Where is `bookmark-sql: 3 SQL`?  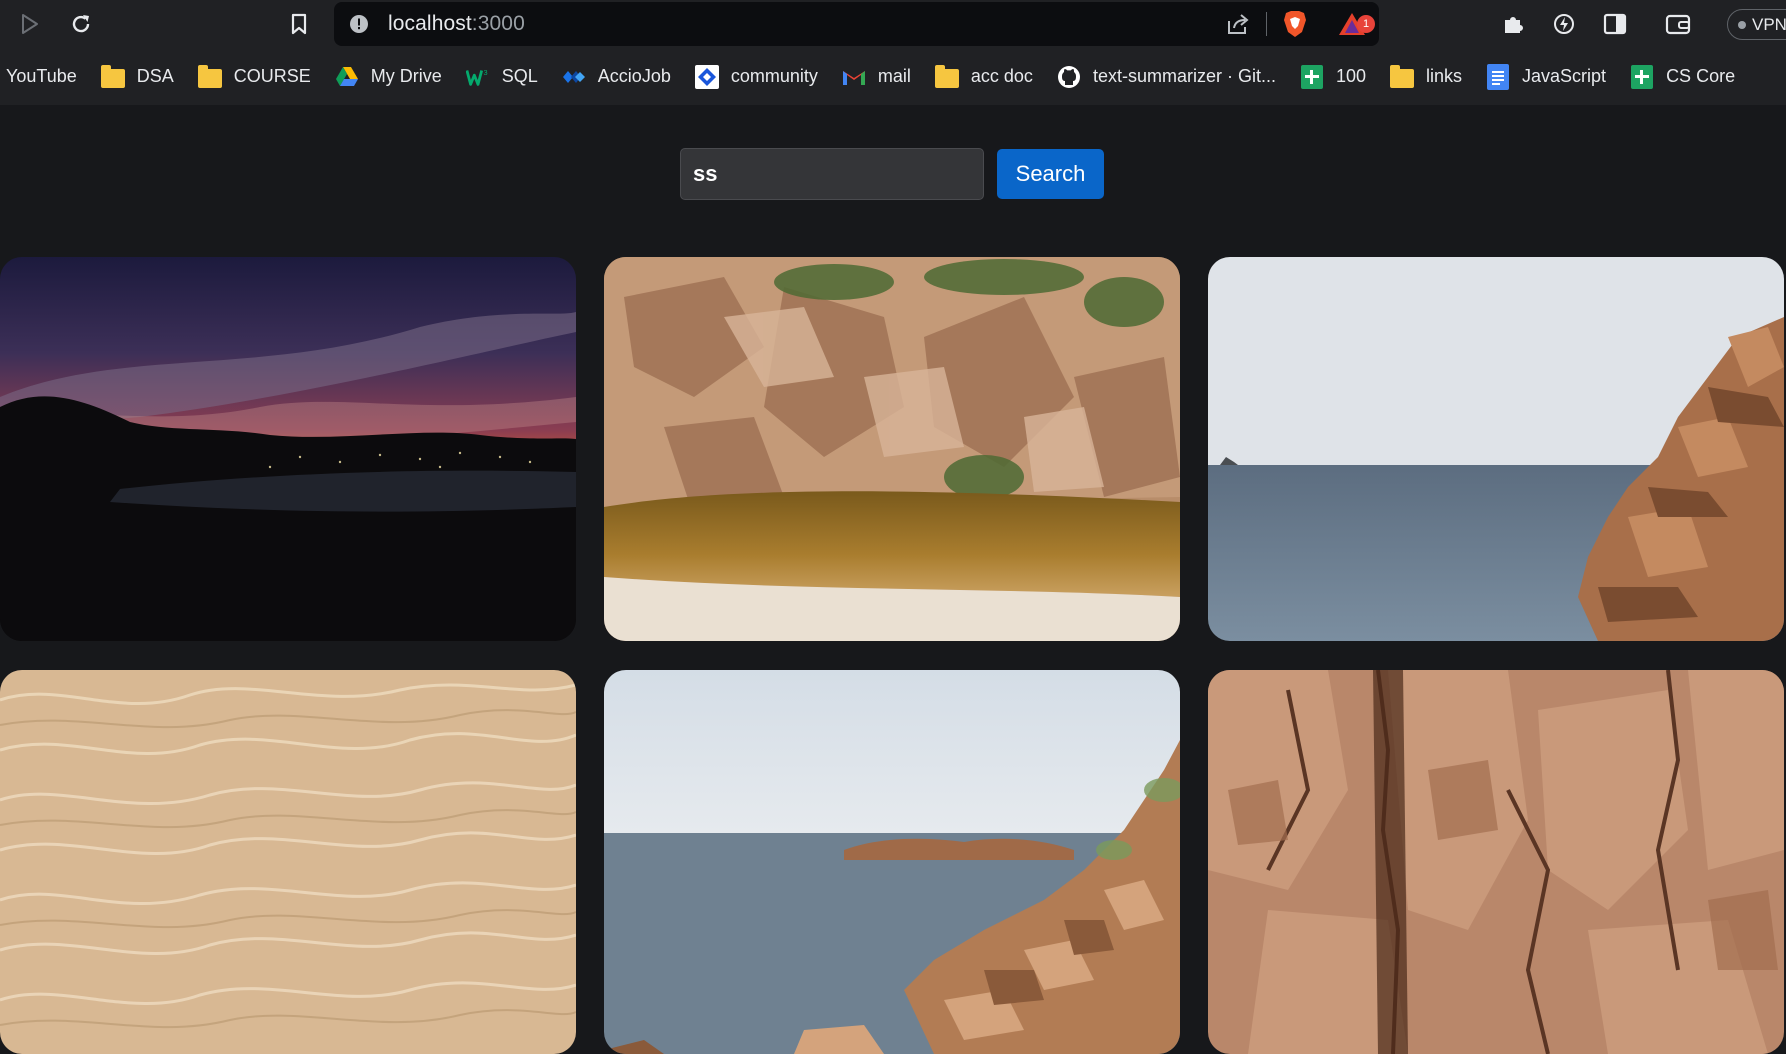 bookmark-sql: 3 SQL is located at coordinates (506, 77).